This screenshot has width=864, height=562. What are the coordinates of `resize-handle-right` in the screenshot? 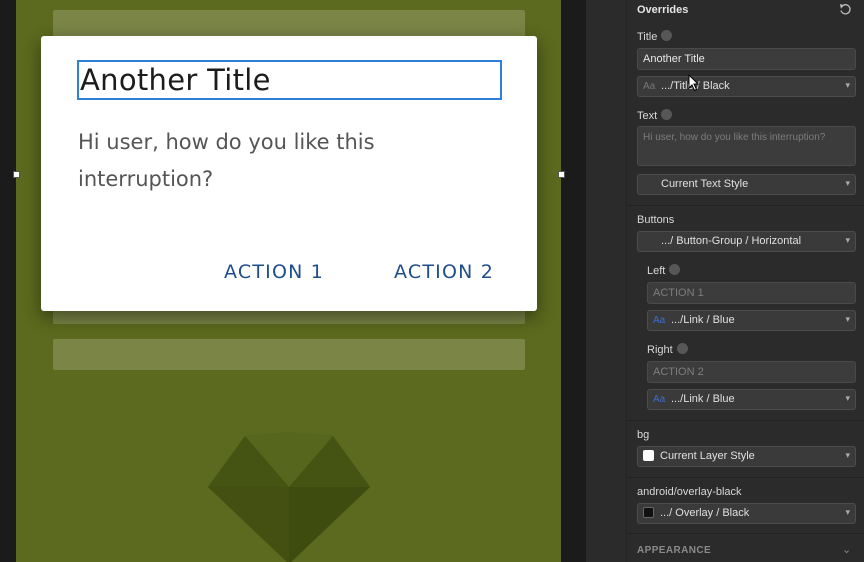 It's located at (561, 174).